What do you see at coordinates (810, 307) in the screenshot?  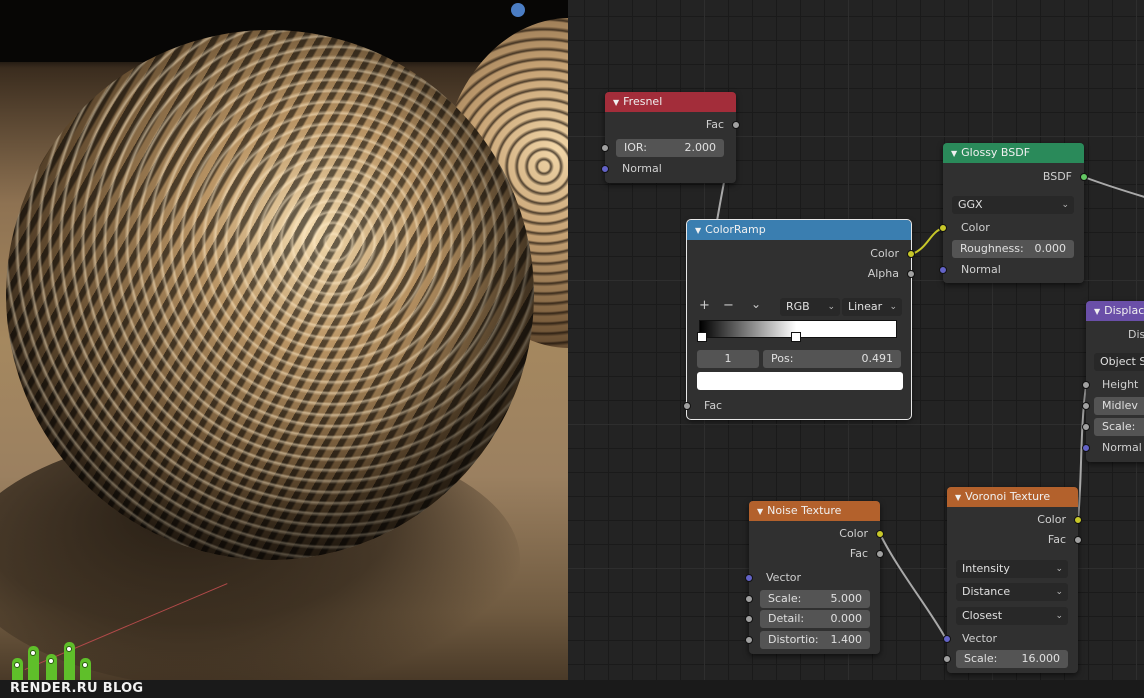 I see `color-mode-dropdown: RGB ⌄` at bounding box center [810, 307].